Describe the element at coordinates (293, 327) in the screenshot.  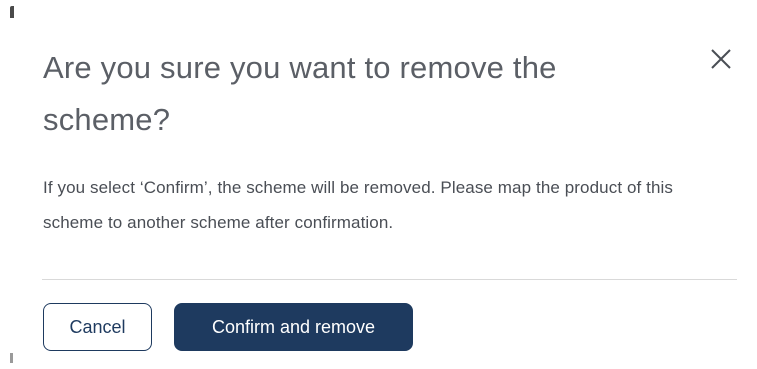
I see `confirm-and-remove-button: Confirm and remove` at that location.